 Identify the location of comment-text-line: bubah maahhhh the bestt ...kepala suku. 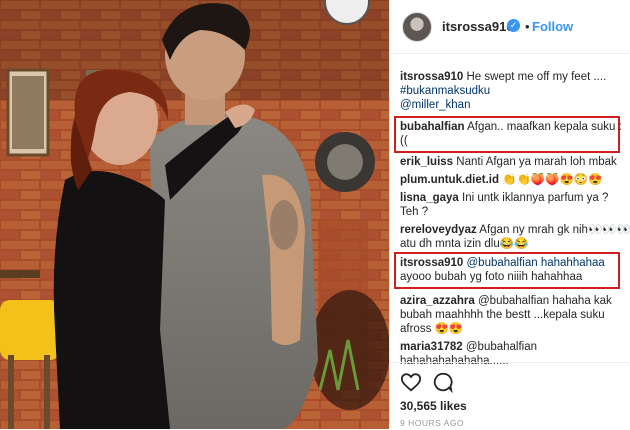
(502, 315).